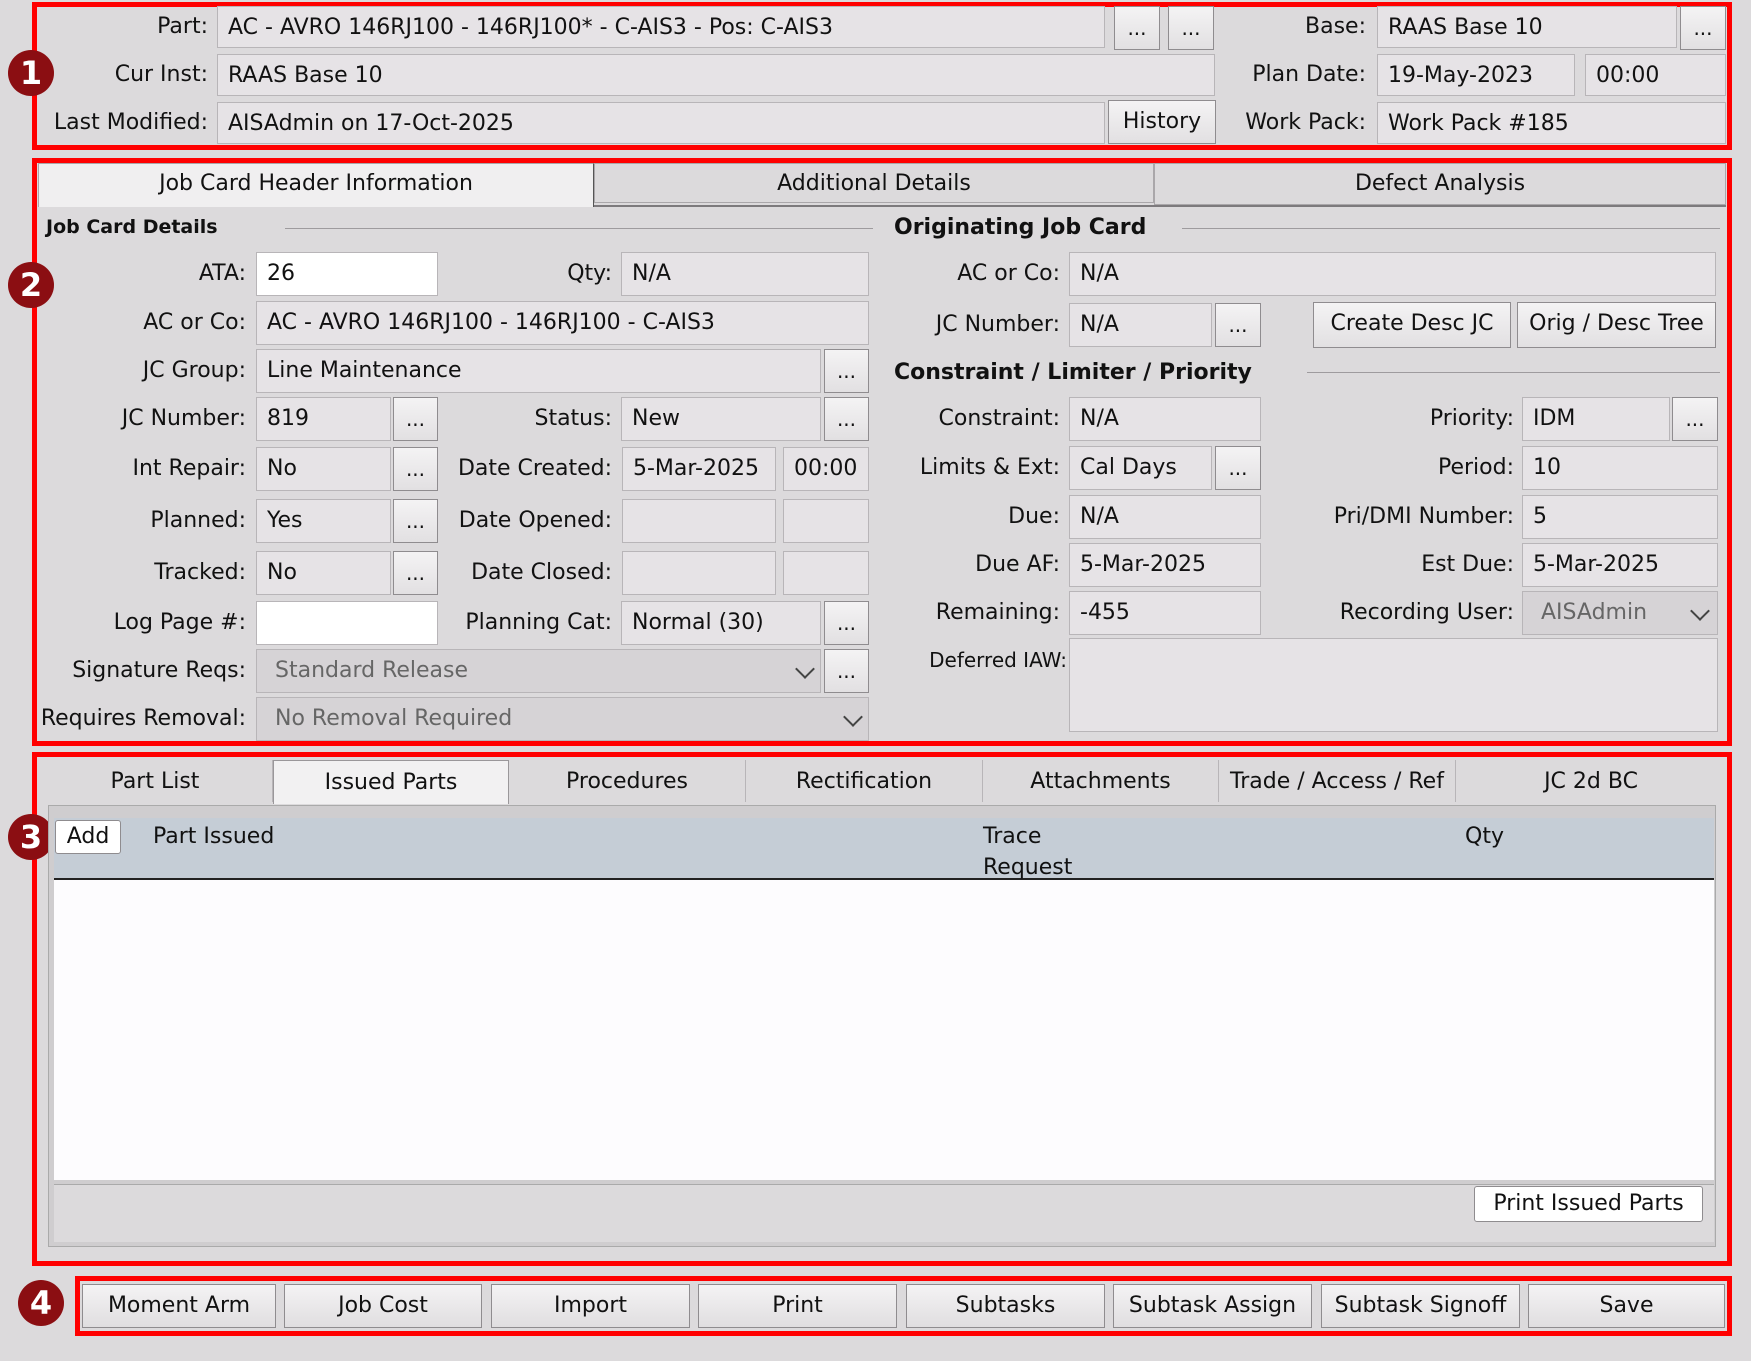 The height and width of the screenshot is (1361, 1751). Describe the element at coordinates (538, 671) in the screenshot. I see `signature-reqs-select: Standard Release` at that location.